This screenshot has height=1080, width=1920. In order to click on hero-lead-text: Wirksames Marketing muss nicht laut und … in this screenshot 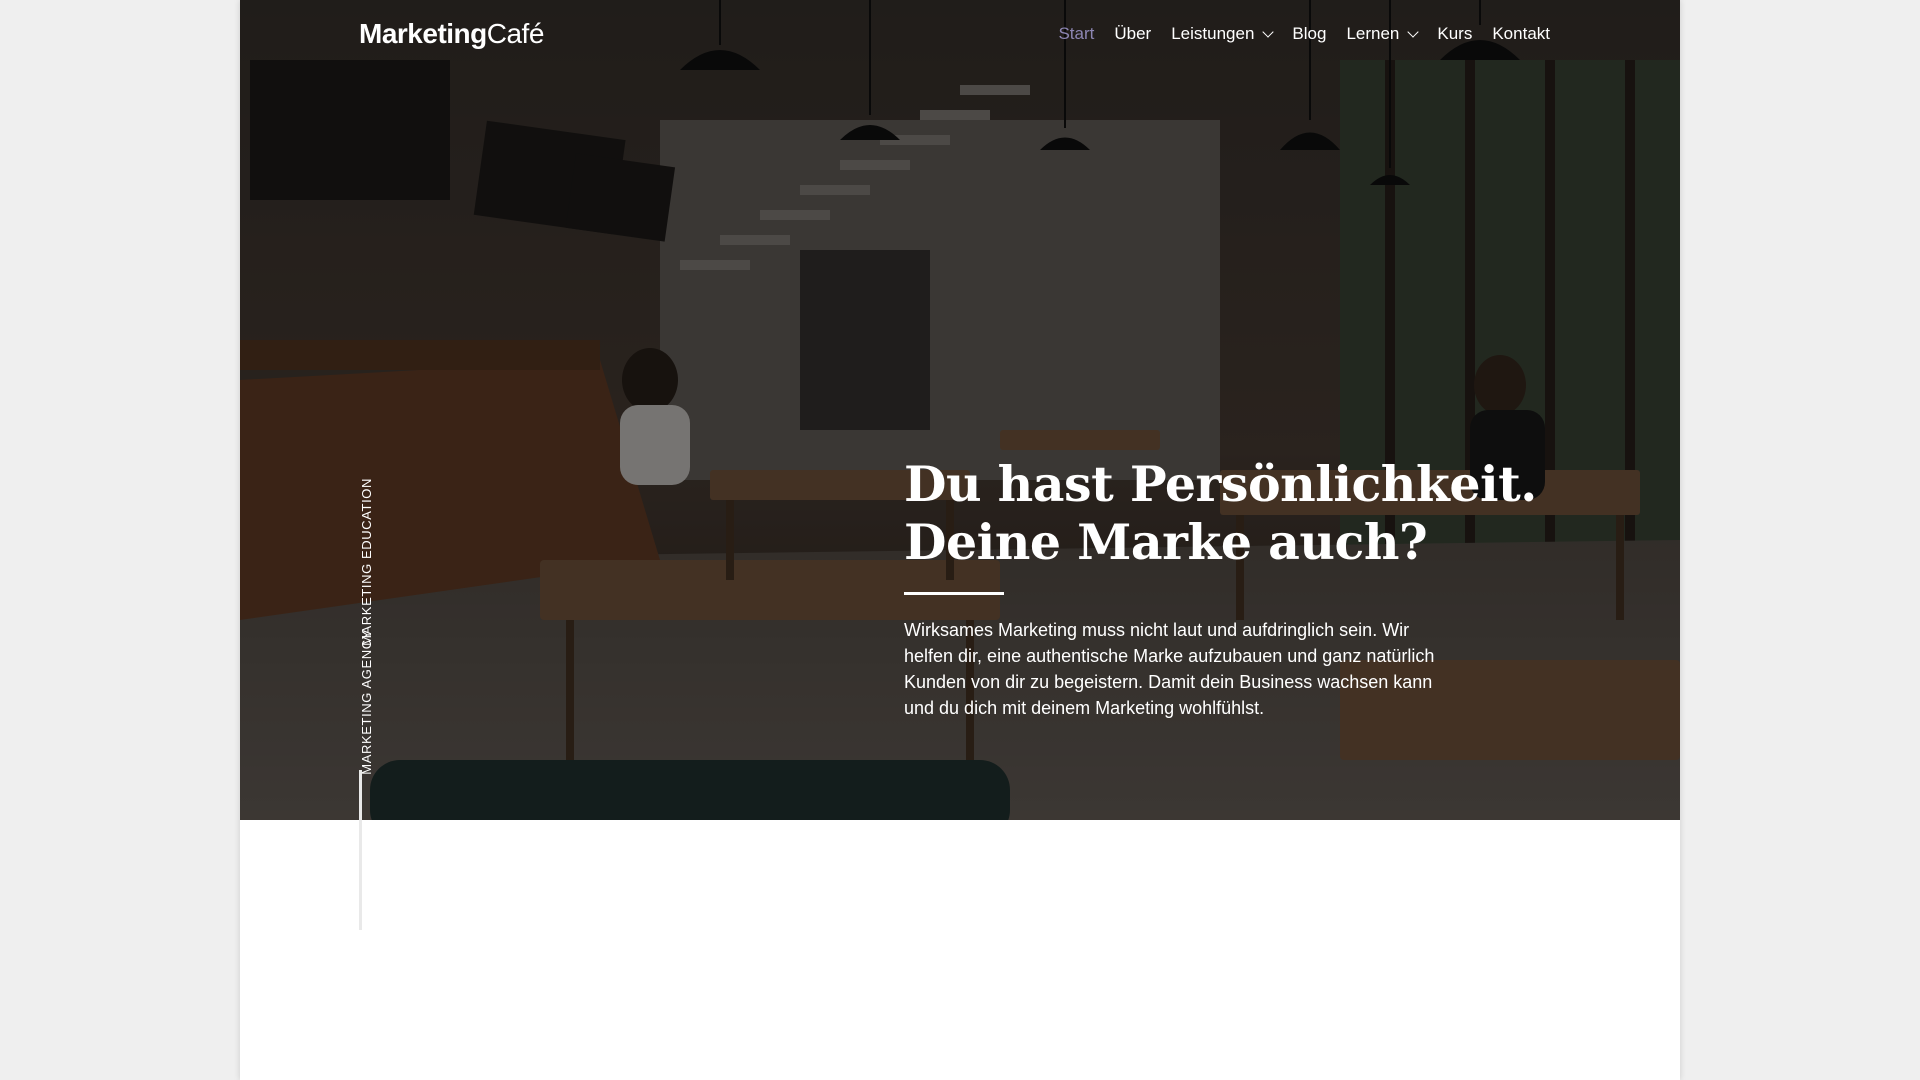, I will do `click(1169, 669)`.